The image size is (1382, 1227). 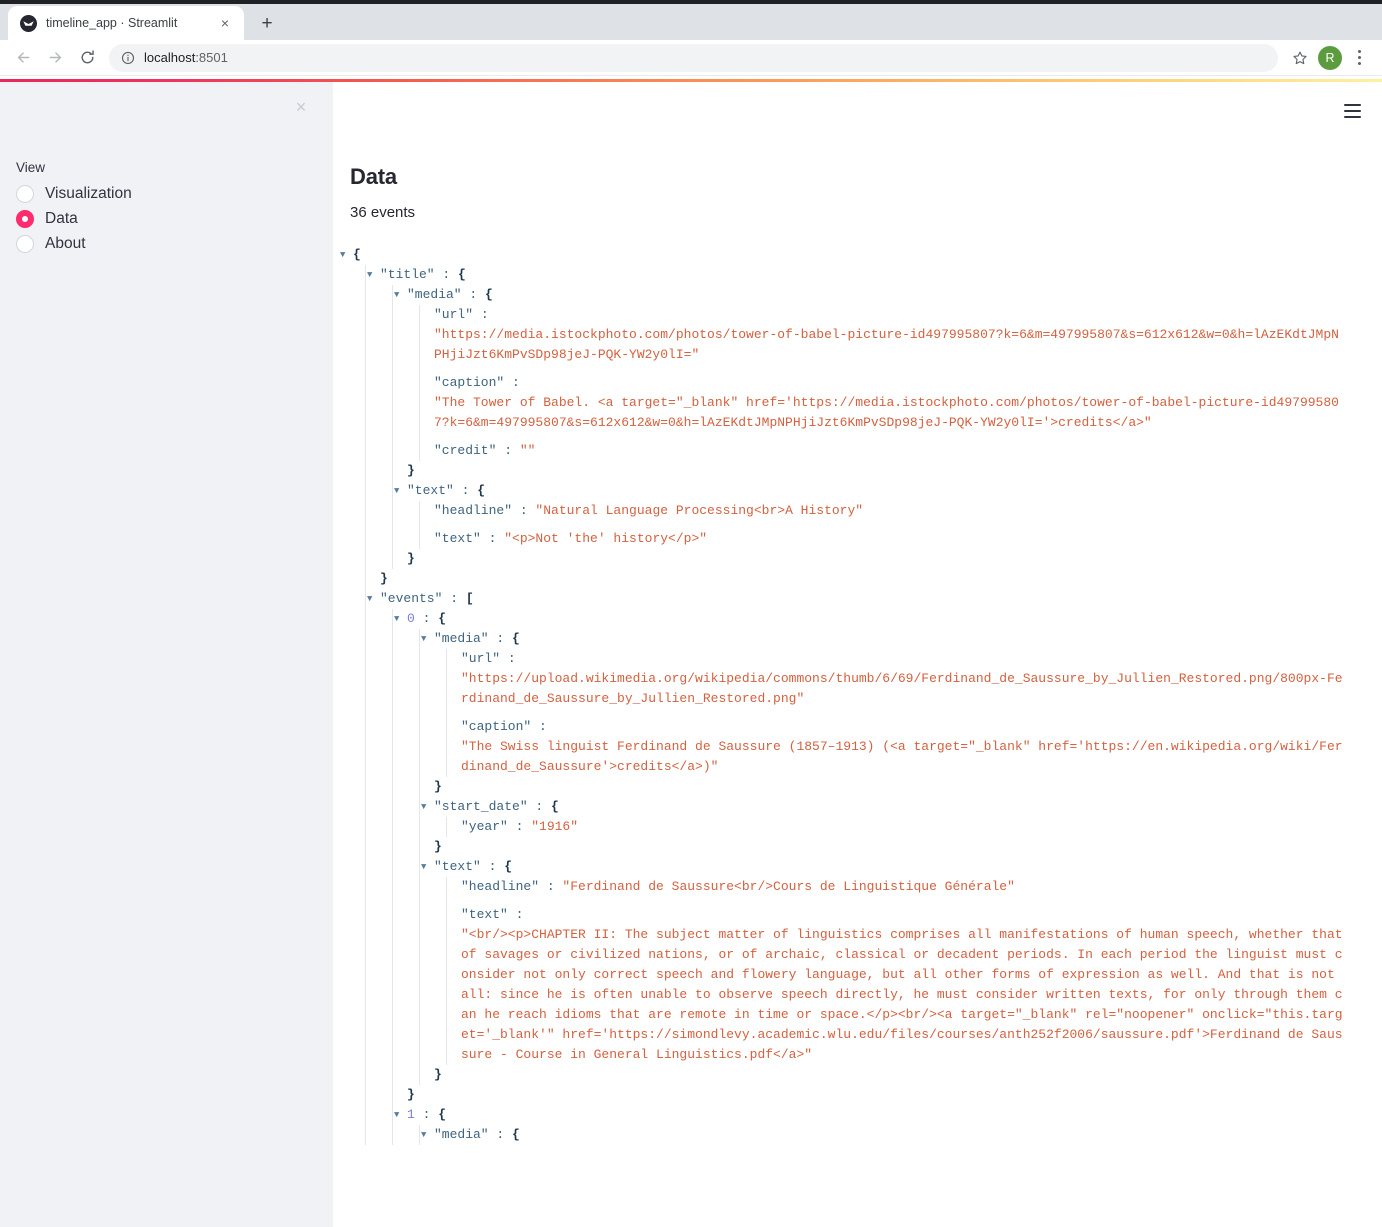 I want to click on browser-toolbar: localhost:8501 R, so click(x=691, y=58).